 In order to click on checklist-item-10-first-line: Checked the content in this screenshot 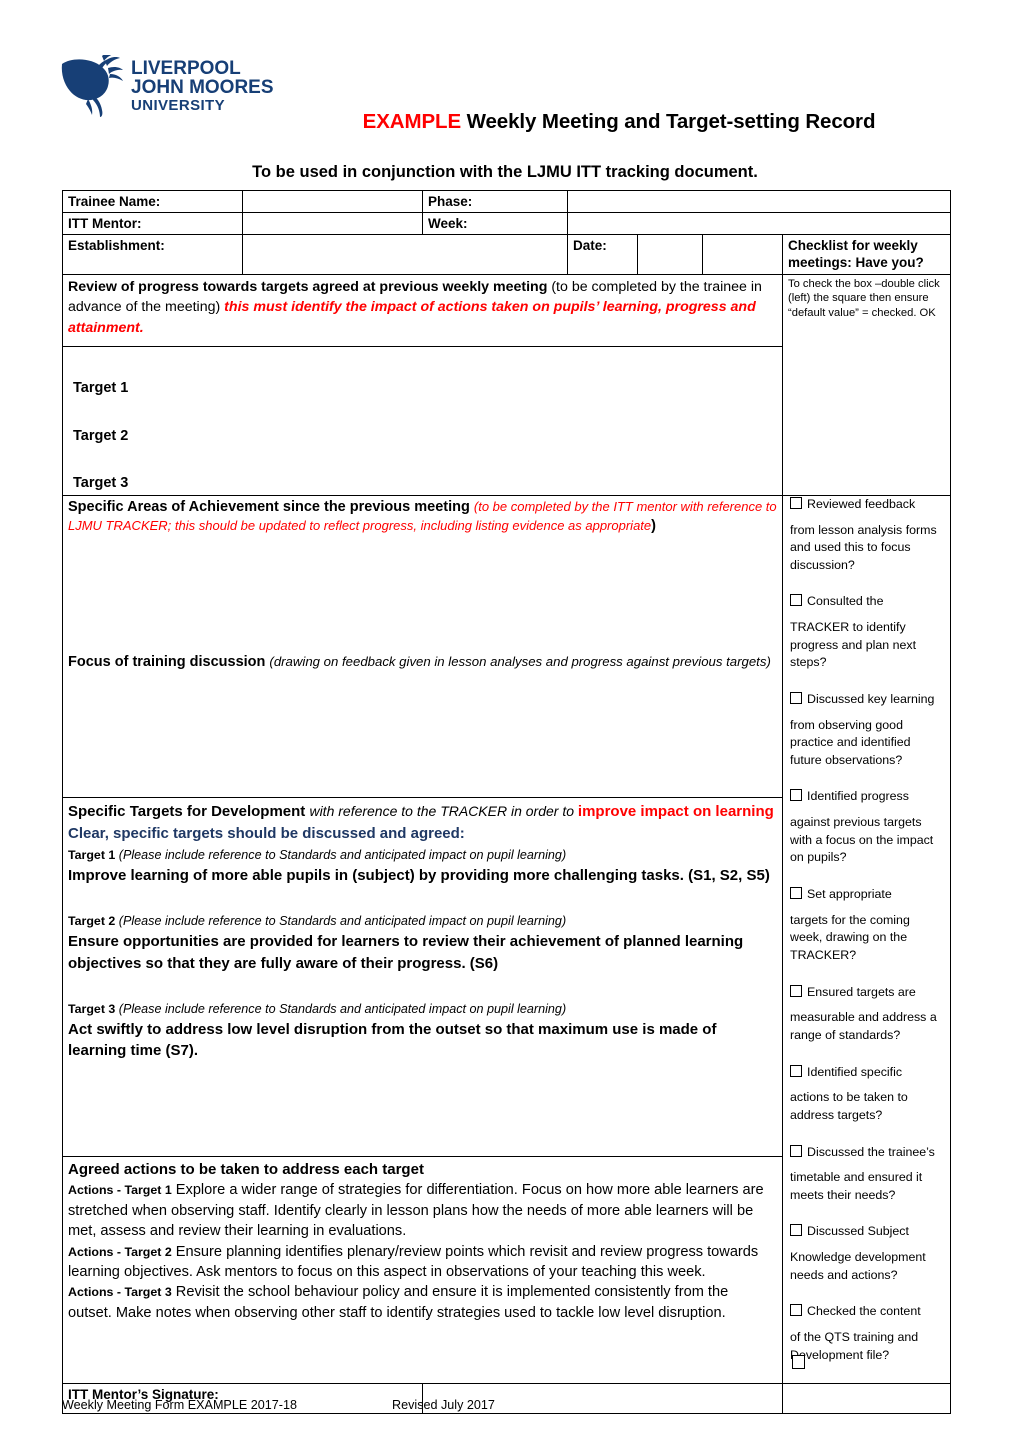, I will do `click(867, 1311)`.